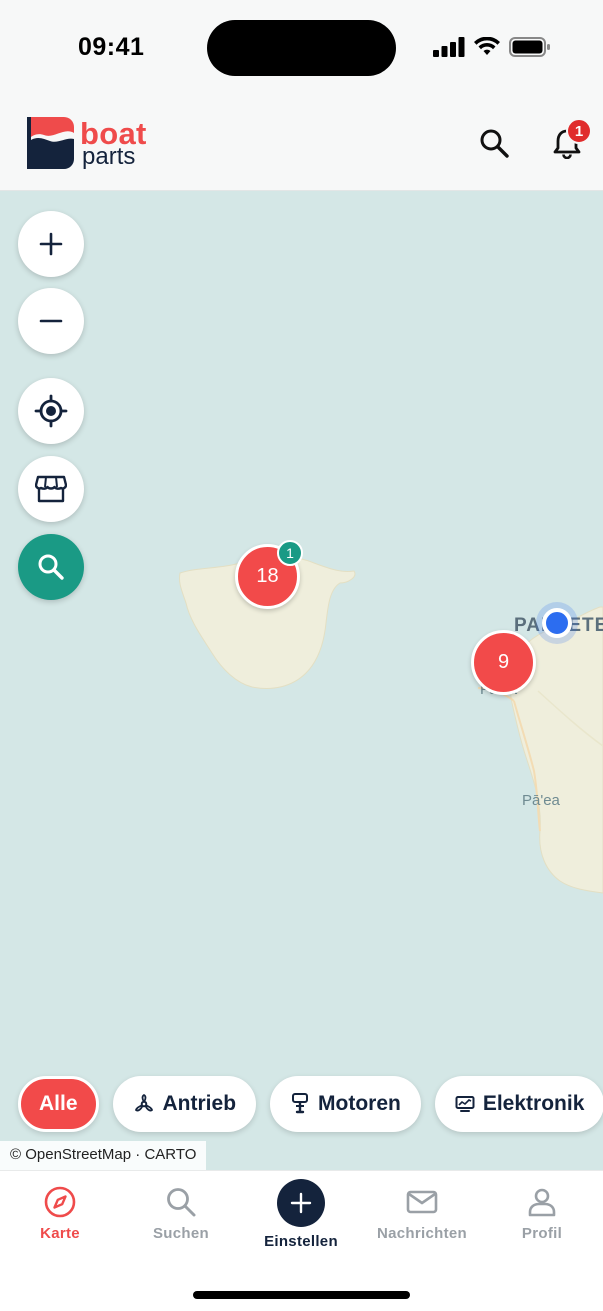  I want to click on listing-cluster-tahiti: 9, so click(503, 662).